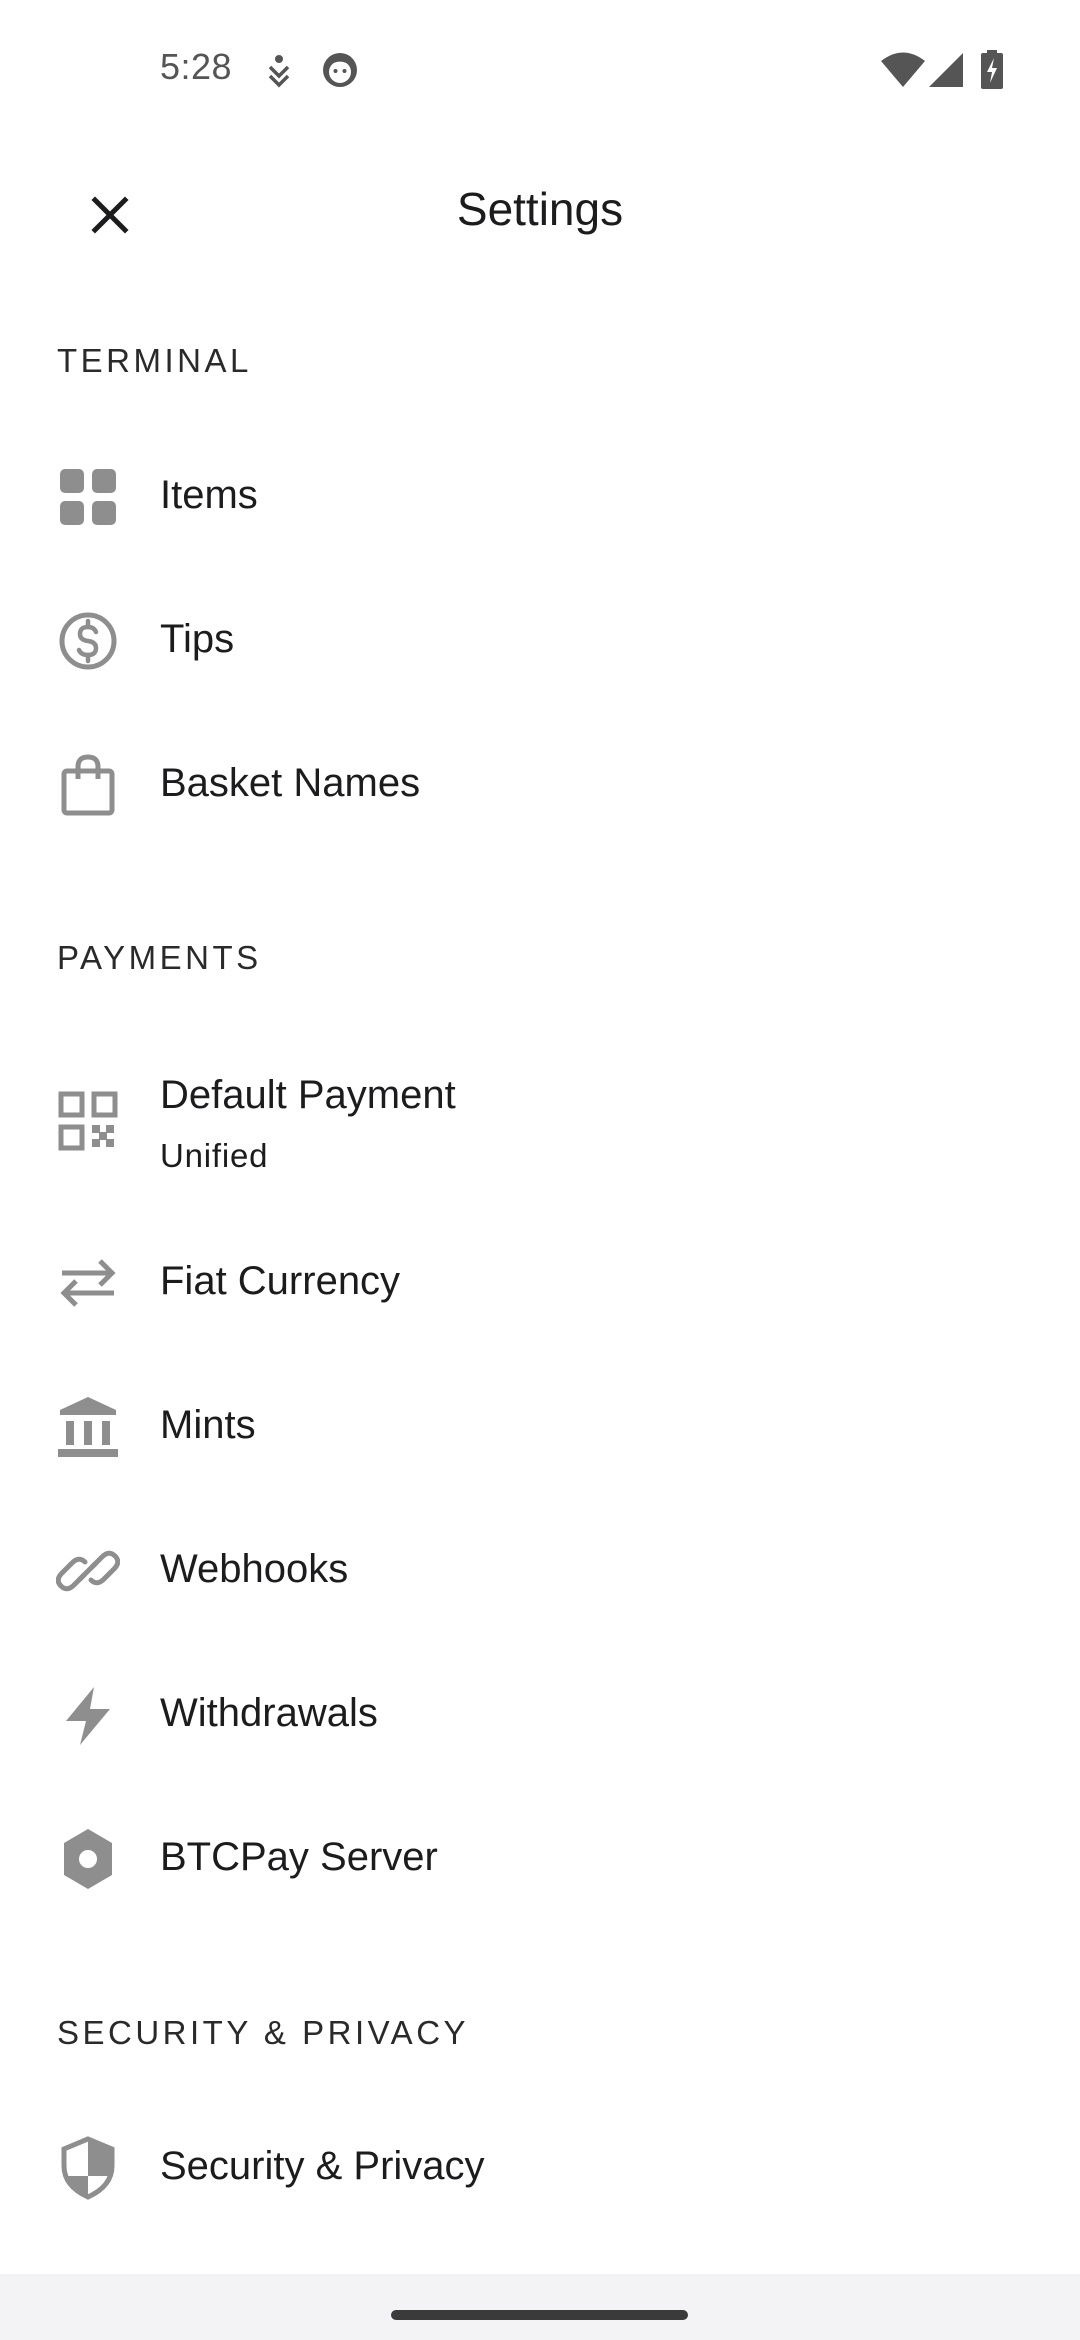  I want to click on settings-row-security-privacy: Security & Privacy, so click(540, 2166).